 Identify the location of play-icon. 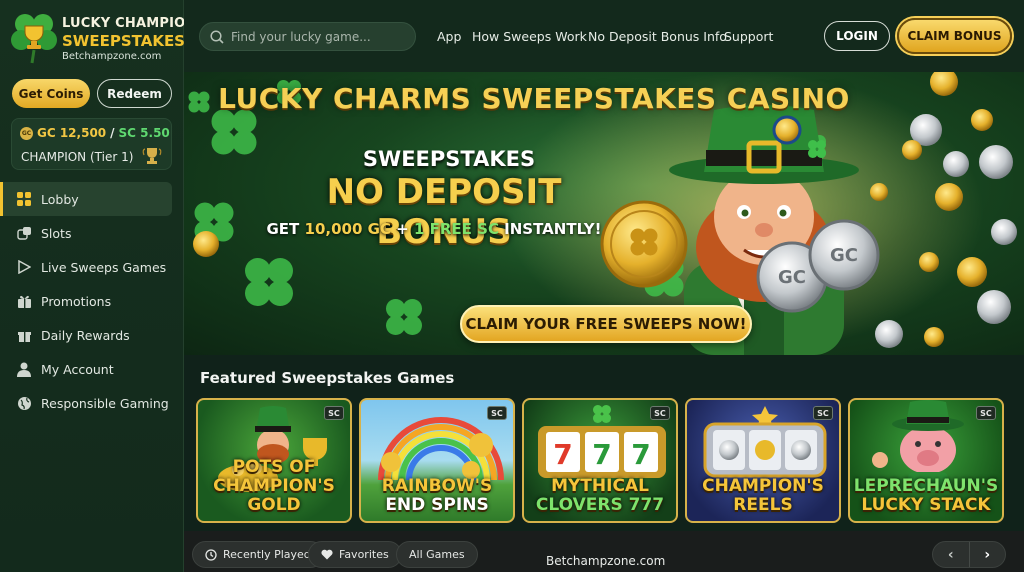
(24, 267).